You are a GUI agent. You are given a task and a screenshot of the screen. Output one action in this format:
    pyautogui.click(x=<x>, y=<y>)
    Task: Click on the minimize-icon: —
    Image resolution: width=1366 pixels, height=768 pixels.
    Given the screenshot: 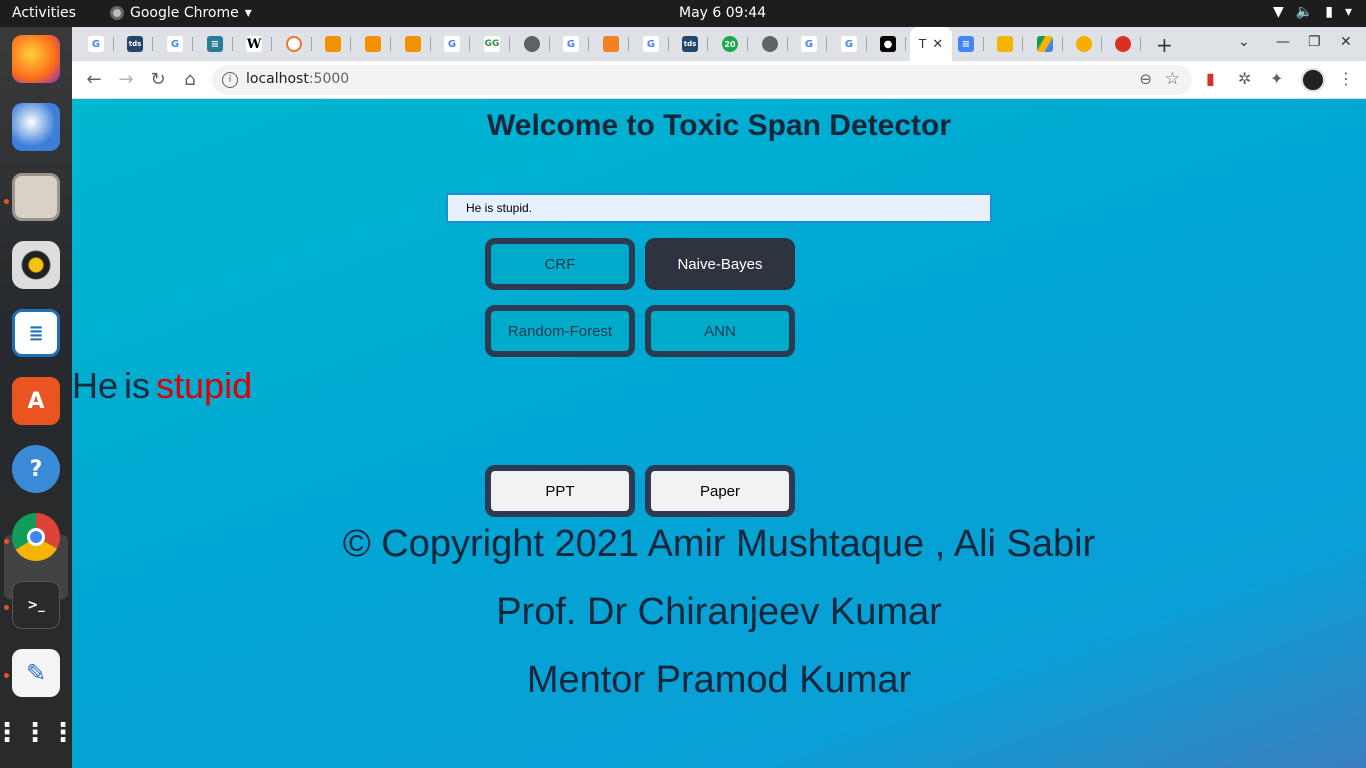 What is the action you would take?
    pyautogui.click(x=1283, y=42)
    